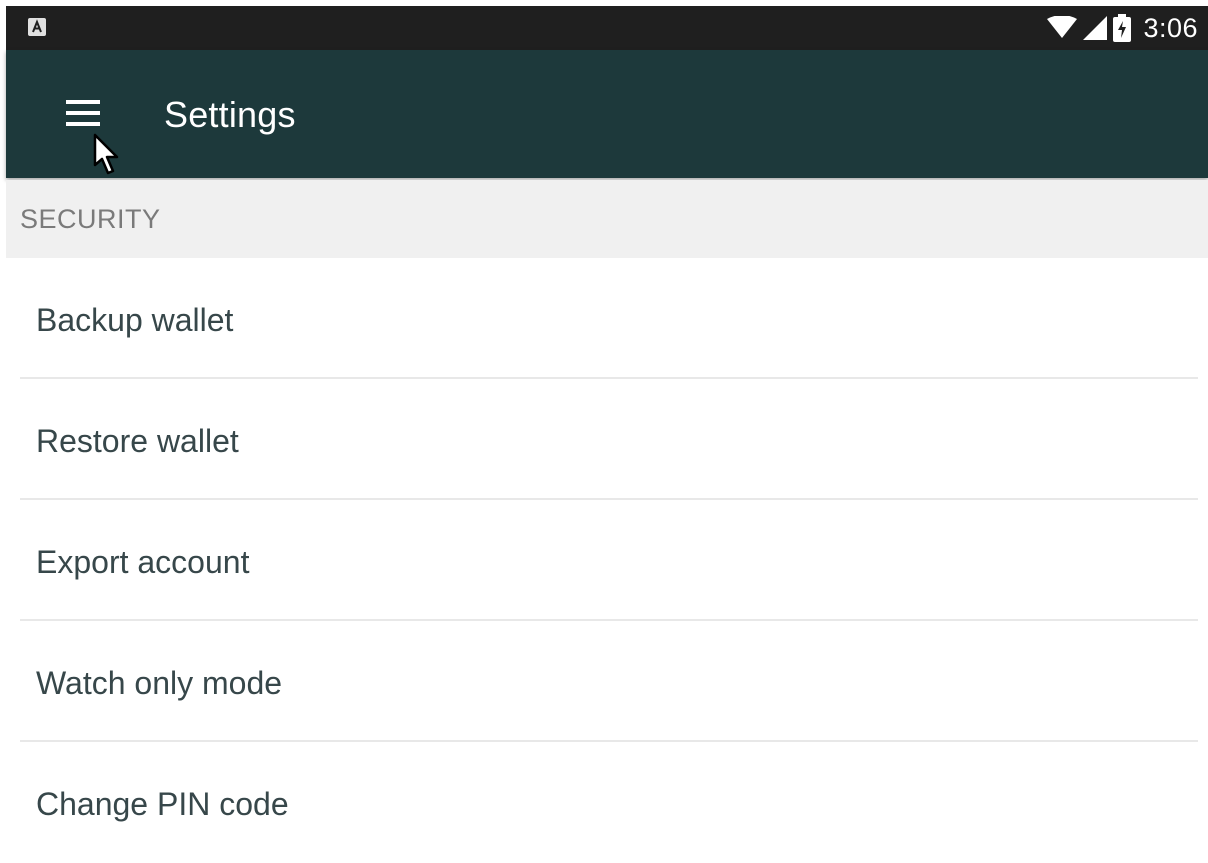 Image resolution: width=1208 pixels, height=863 pixels. I want to click on settings-item-label: Change PIN code, so click(162, 804).